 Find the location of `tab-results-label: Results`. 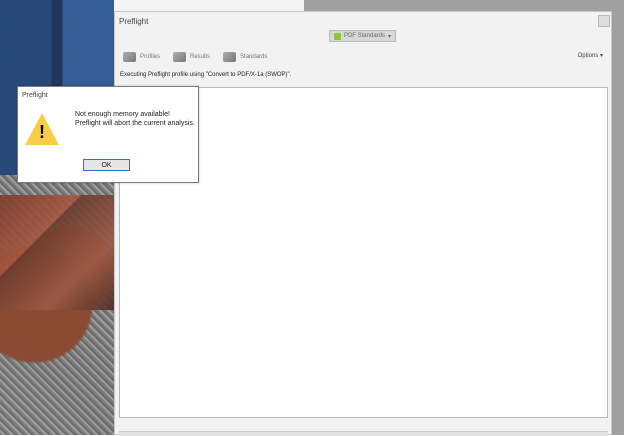

tab-results-label: Results is located at coordinates (200, 57).